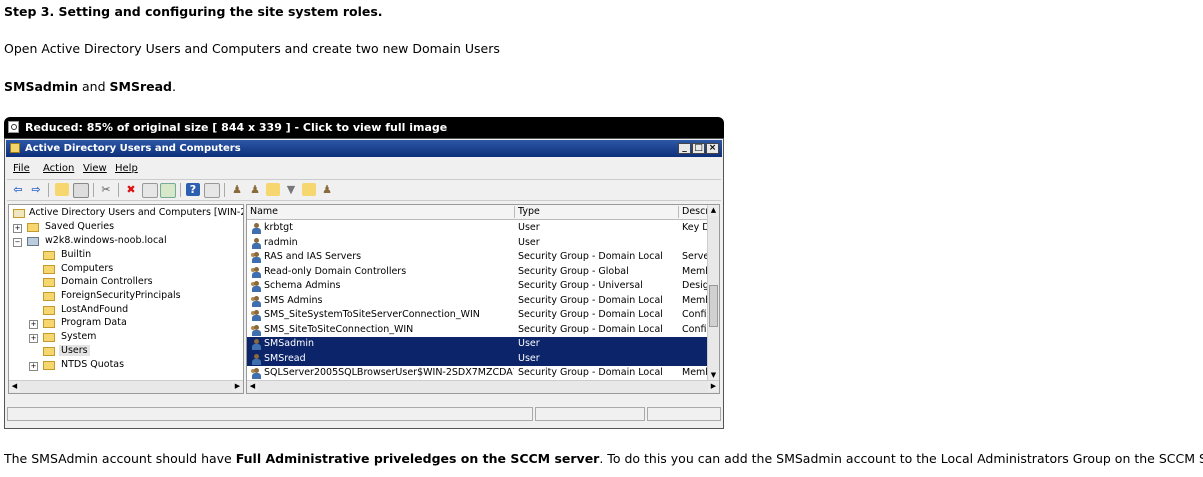  What do you see at coordinates (255, 189) in the screenshot?
I see `new-group-icon: ♟` at bounding box center [255, 189].